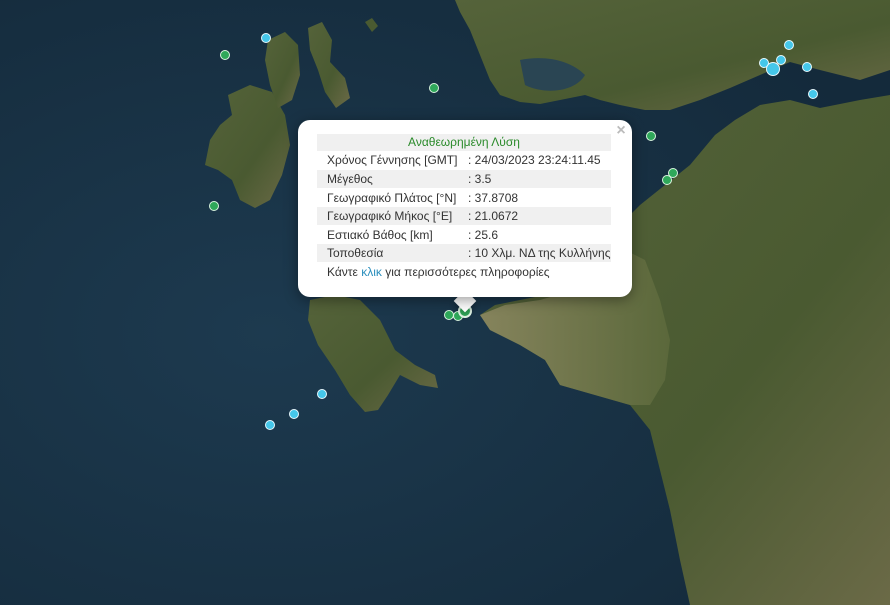  I want to click on info-label: Εστιακό Βάθος [km], so click(380, 235).